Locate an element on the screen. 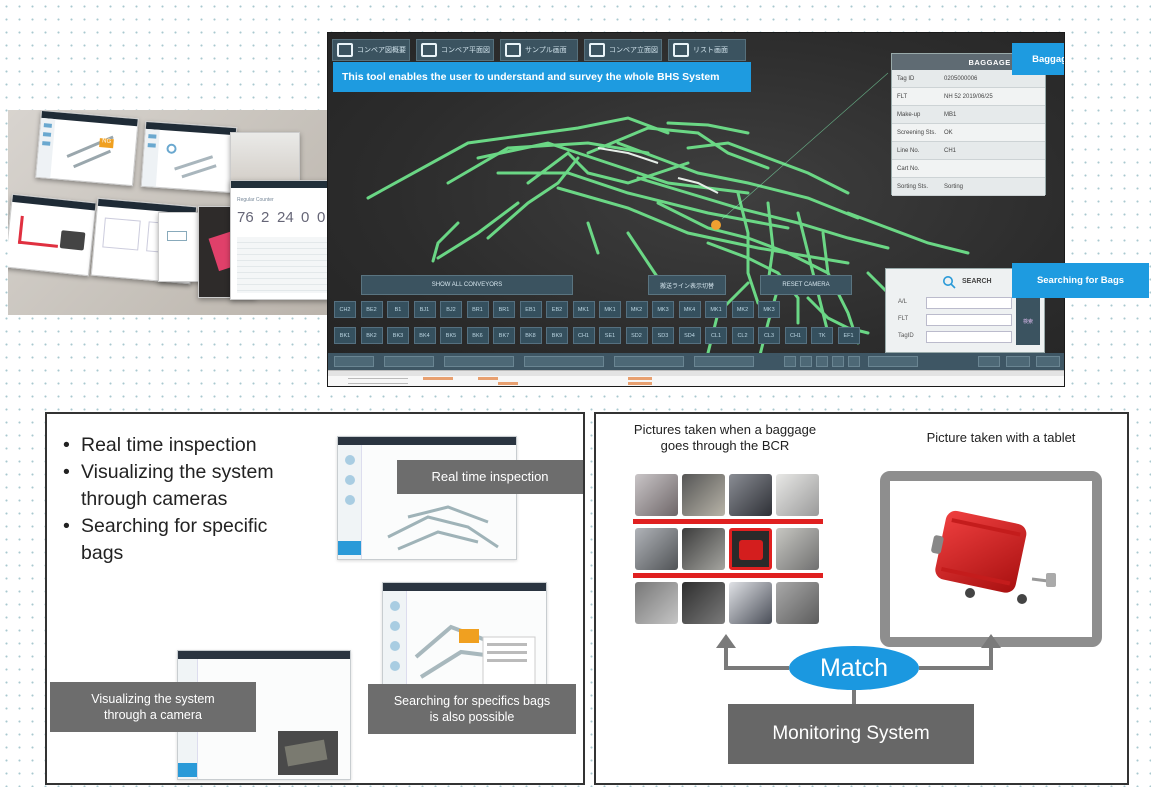 Image resolution: width=1151 pixels, height=787 pixels. row-key: Sorting Sts. is located at coordinates (913, 186).